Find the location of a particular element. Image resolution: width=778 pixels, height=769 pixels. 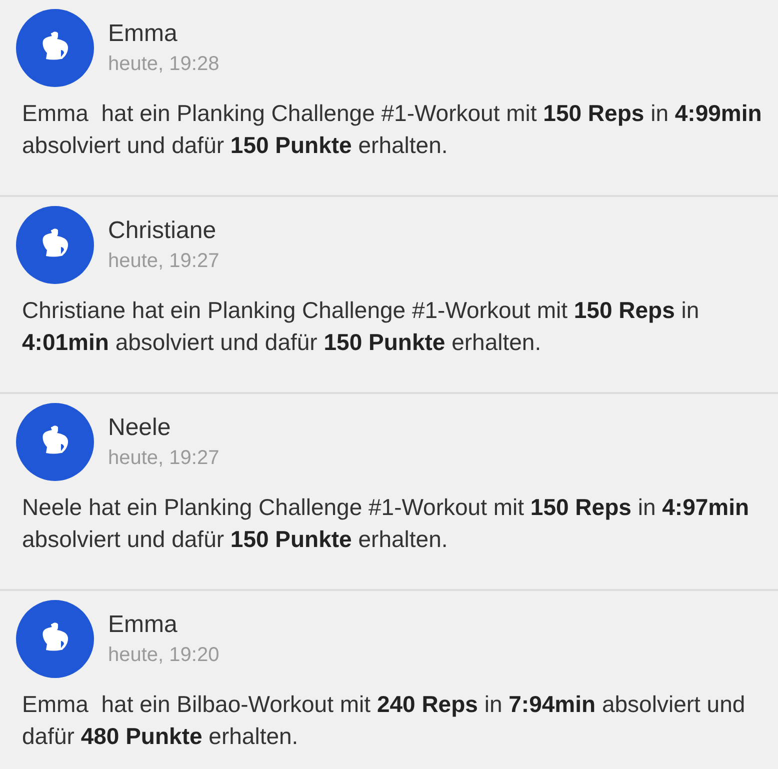

activity-message: Emma hat ein Planking Challenge #1-Workout mit 150 Reps in 4:99min absolviert und dafür 150 Punkte erhalten. is located at coordinates (392, 129).